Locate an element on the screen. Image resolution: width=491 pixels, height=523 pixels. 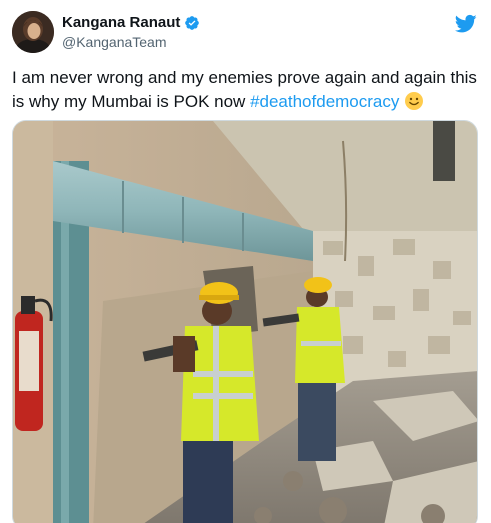
slightly-smiling-face-icon is located at coordinates (414, 101).